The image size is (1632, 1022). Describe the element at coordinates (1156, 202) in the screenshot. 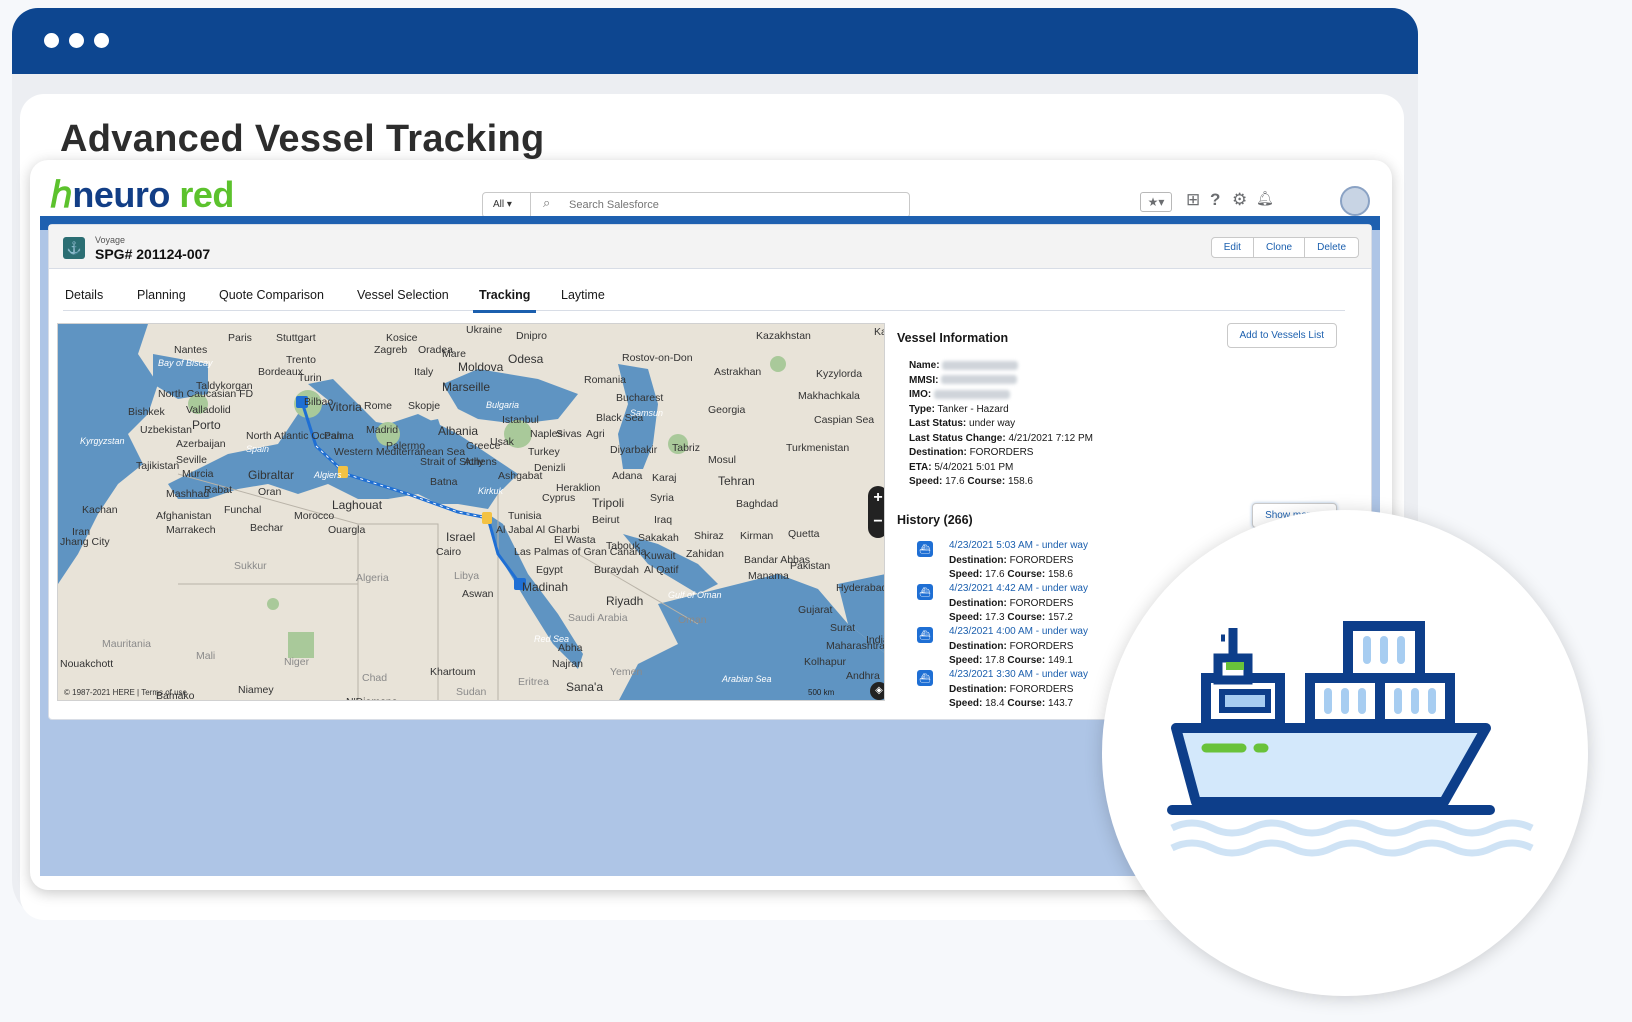

I see `favorites-button: ★▾` at that location.